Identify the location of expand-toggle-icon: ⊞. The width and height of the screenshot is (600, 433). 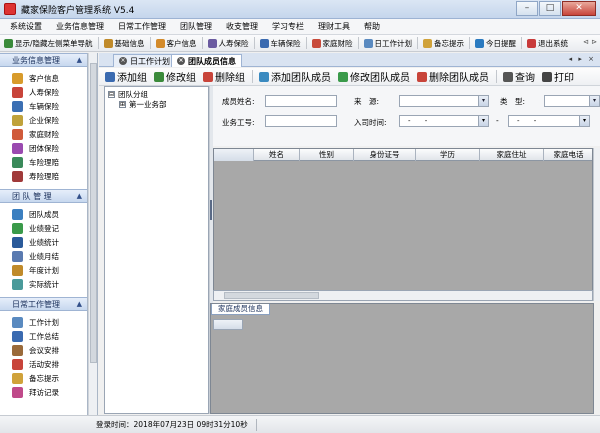
(122, 104).